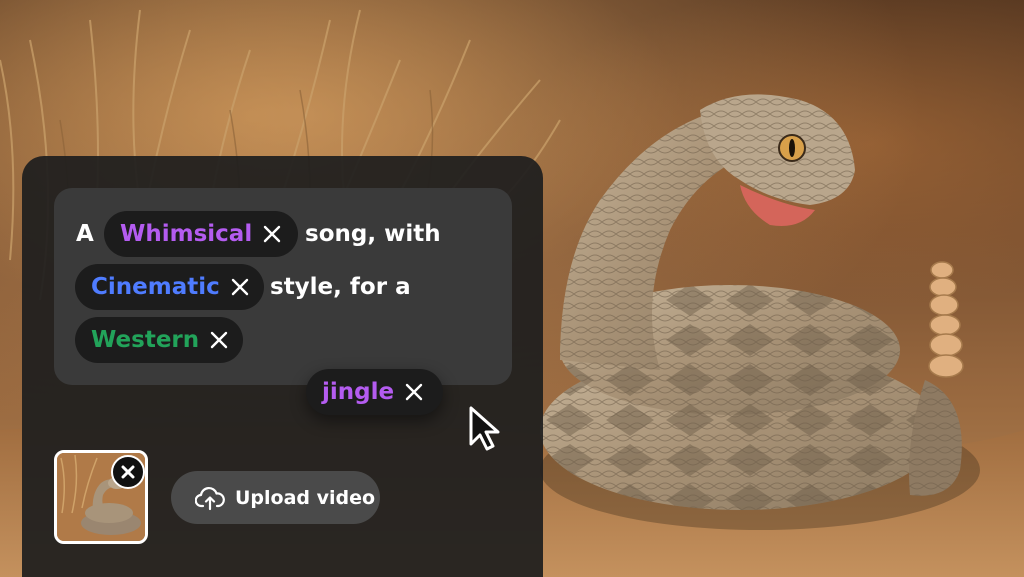 Image resolution: width=1024 pixels, height=577 pixels. I want to click on prompt-word: style, for a, so click(340, 287).